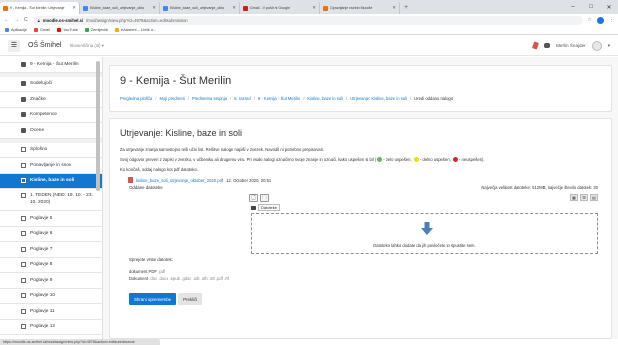  I want to click on browser-tab: 9 - Kemija - Šut Merilin: Utrjevanje ✕, so click(40, 8).